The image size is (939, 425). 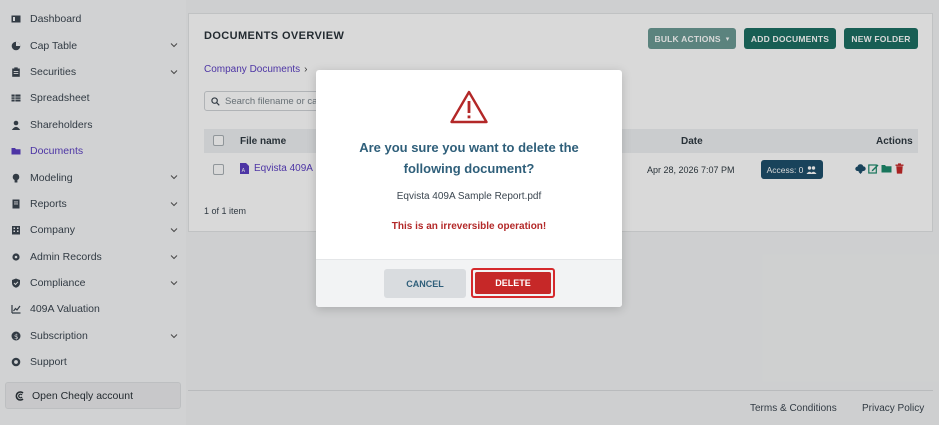 I want to click on dialog-document-name: Eqvista 409A Sample Report.pdf, so click(x=469, y=196).